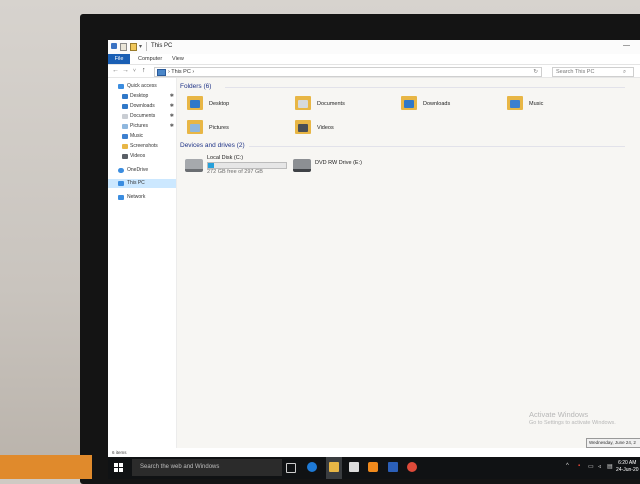 The image size is (640, 484). Describe the element at coordinates (121, 197) in the screenshot. I see `network-icon` at that location.